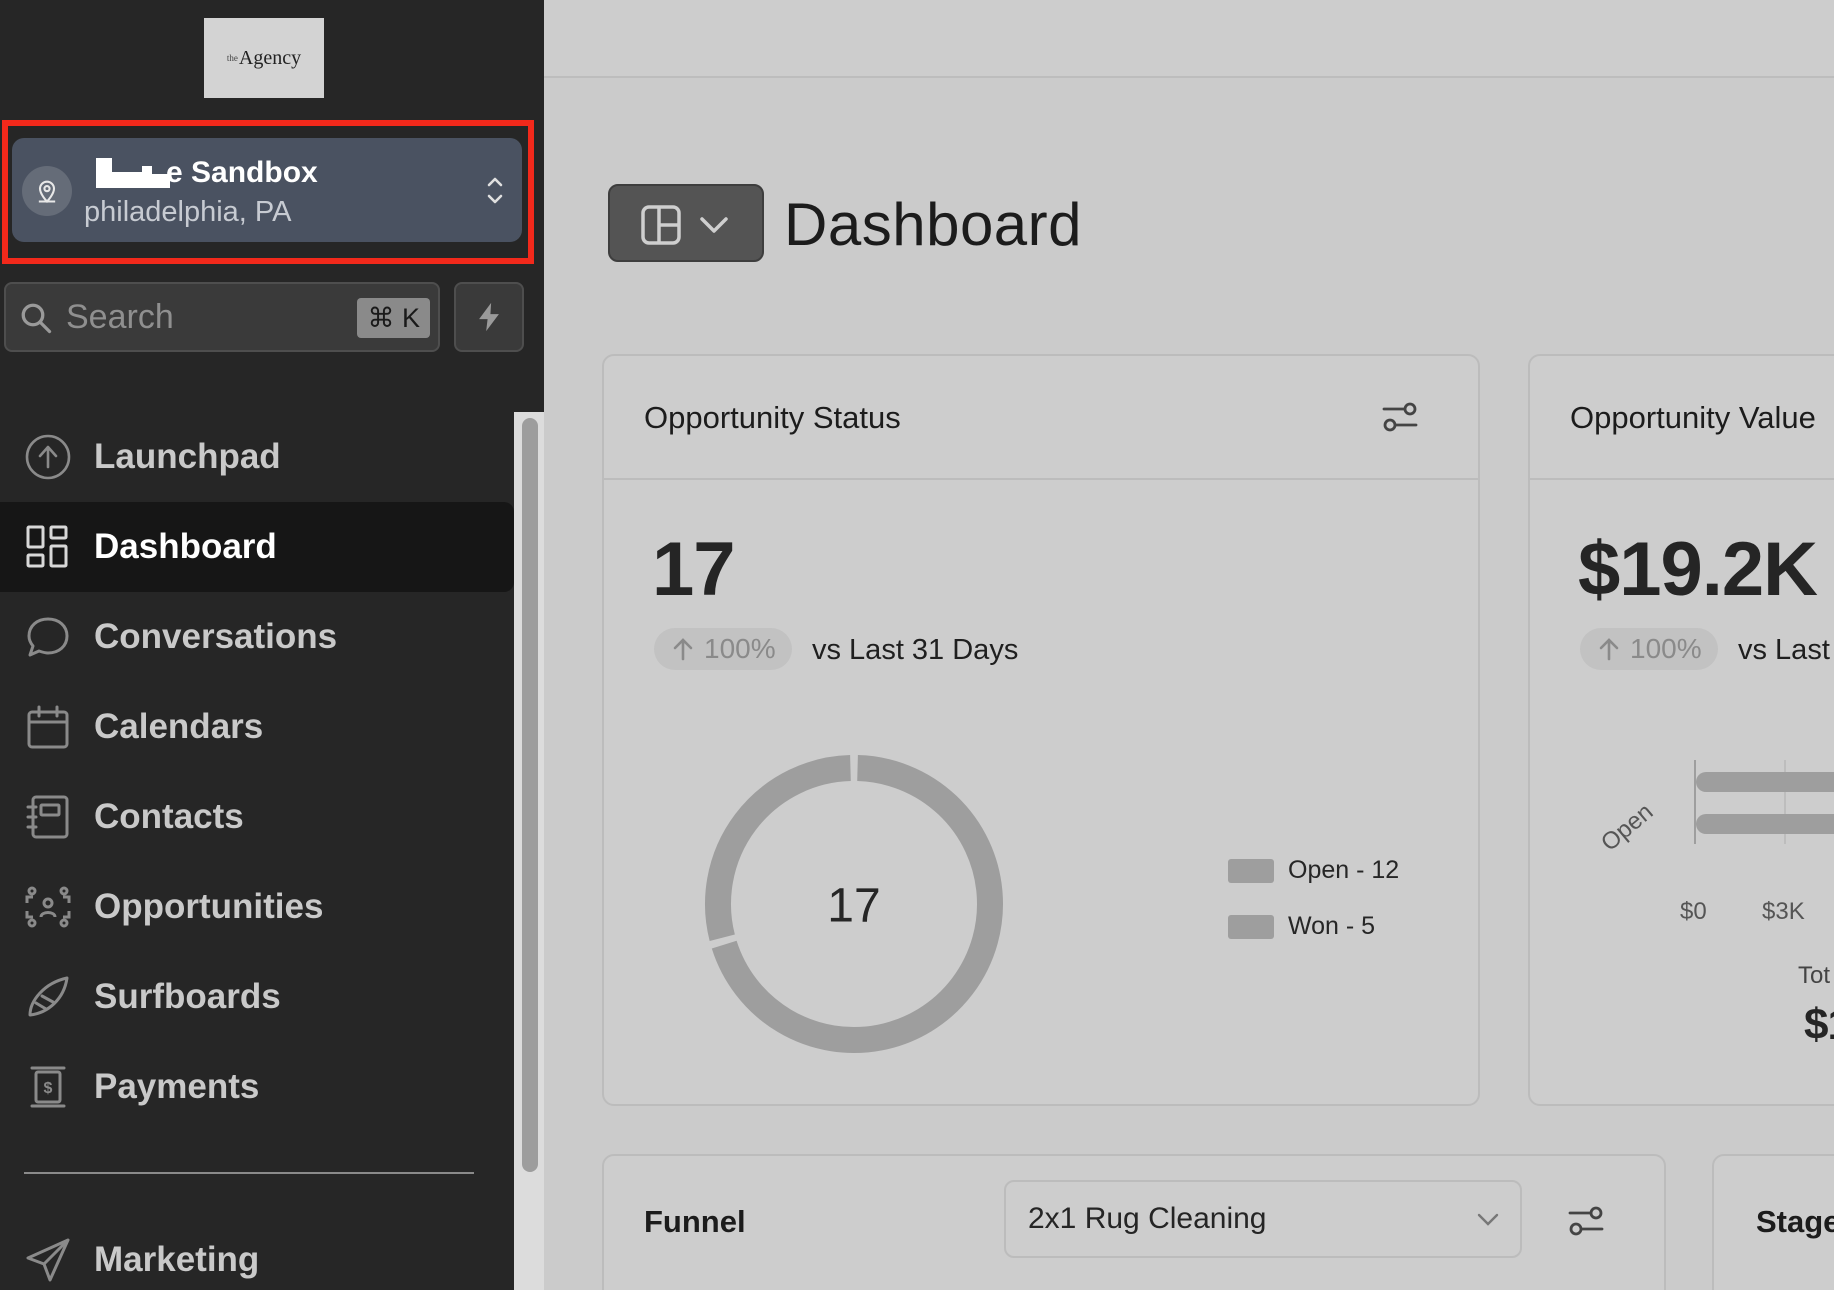 This screenshot has height=1290, width=1834. I want to click on comparison-text: vs Last 31 Days, so click(915, 650).